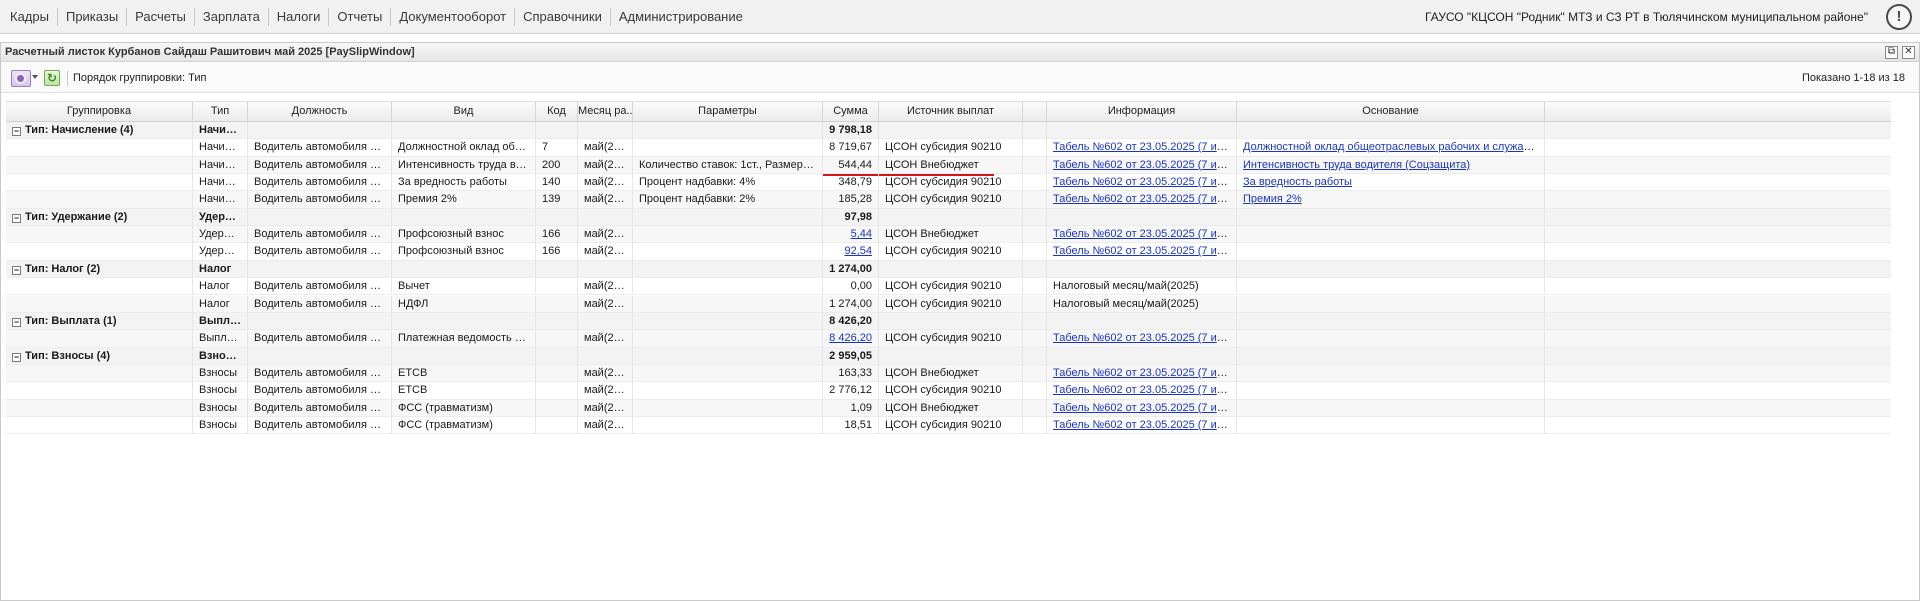  I want to click on column-header-source: Источник выплат, so click(951, 112).